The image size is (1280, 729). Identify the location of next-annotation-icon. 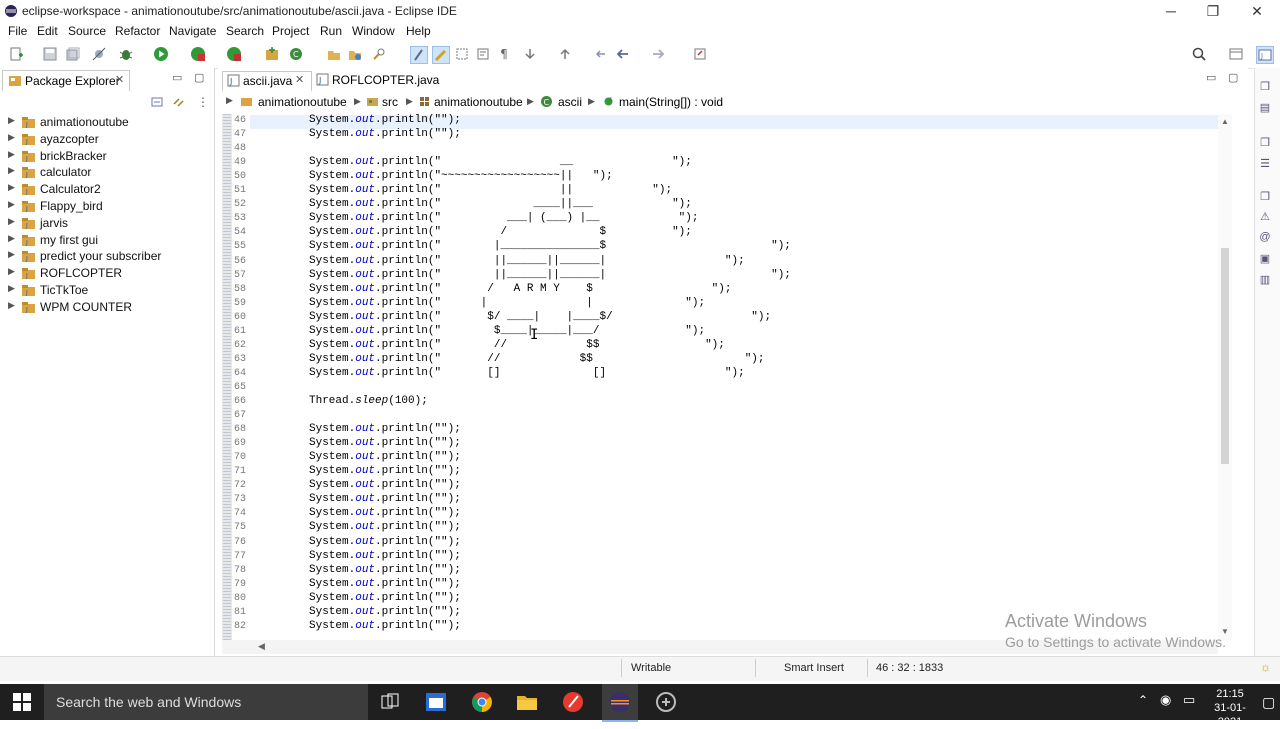
(530, 54).